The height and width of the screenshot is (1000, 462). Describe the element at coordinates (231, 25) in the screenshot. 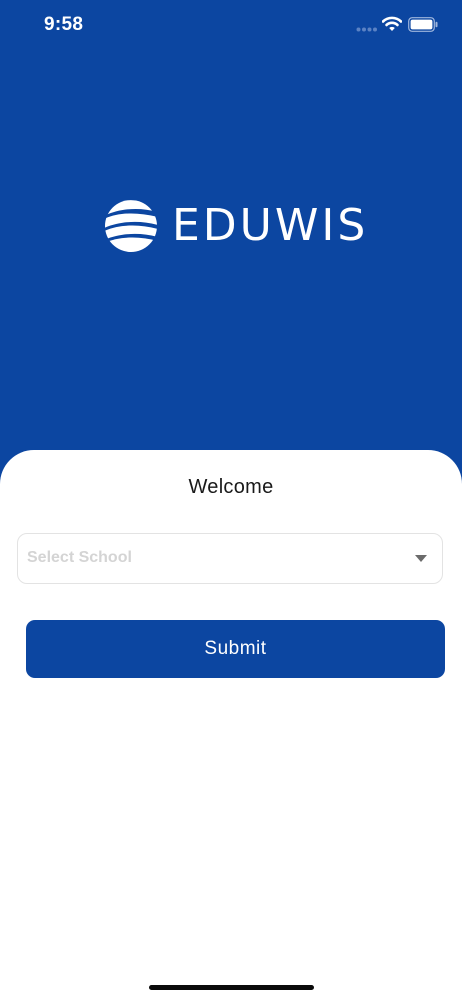

I see `status-bar: 9:58` at that location.